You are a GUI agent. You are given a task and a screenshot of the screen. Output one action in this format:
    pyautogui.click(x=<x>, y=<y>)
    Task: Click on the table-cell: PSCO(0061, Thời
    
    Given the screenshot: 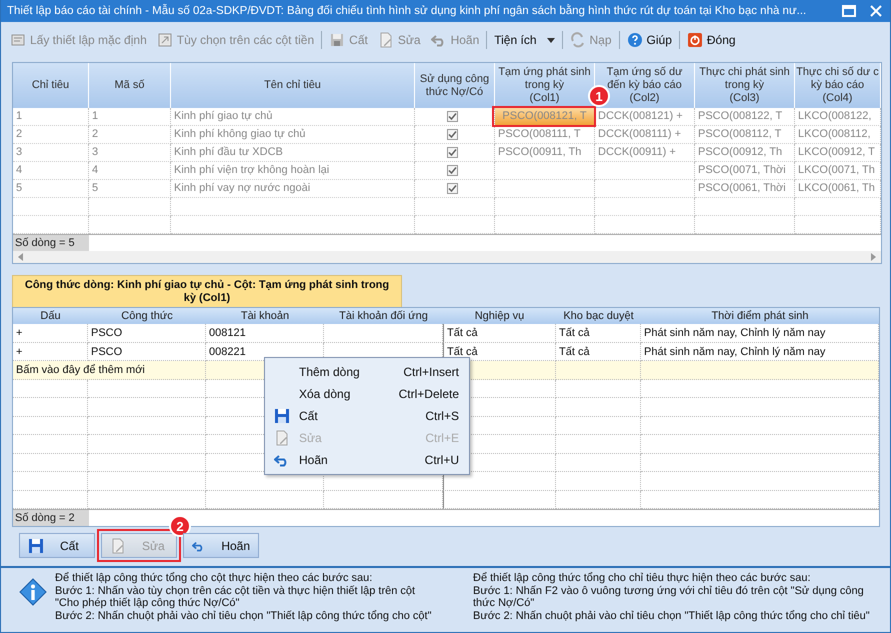 What is the action you would take?
    pyautogui.click(x=745, y=189)
    